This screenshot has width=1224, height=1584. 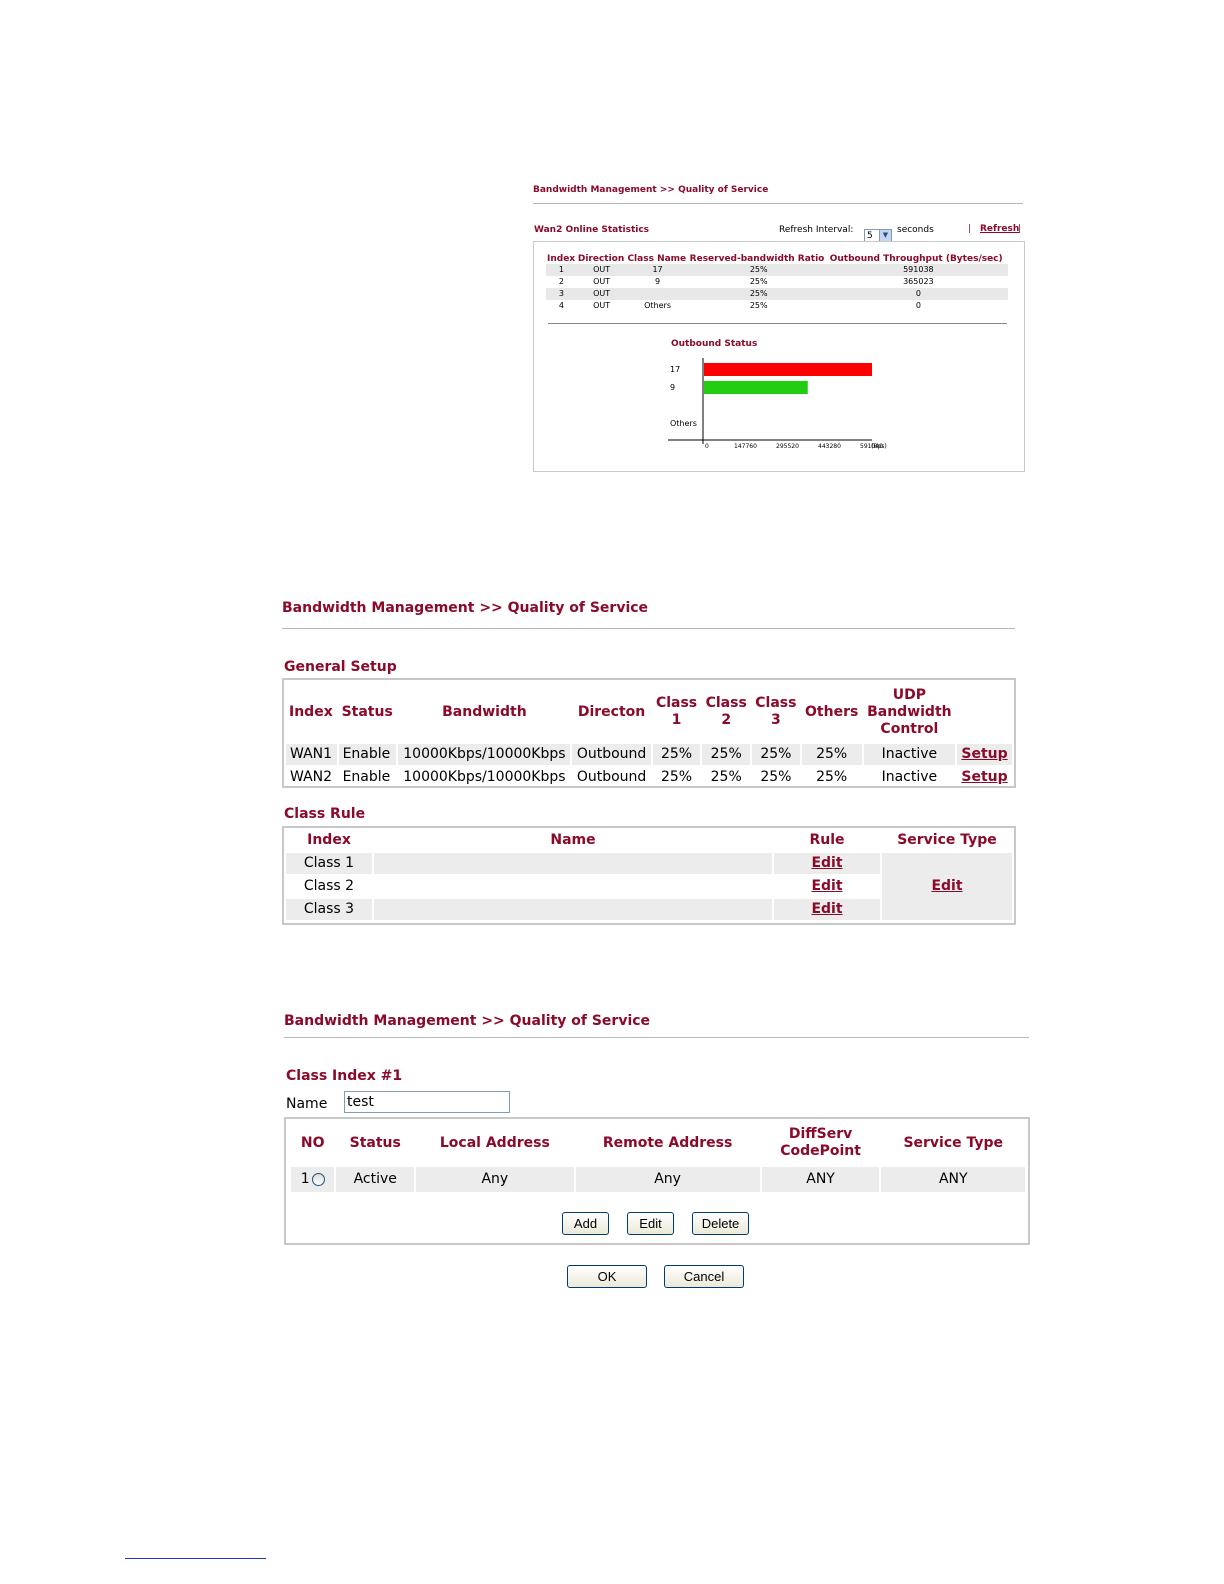 What do you see at coordinates (829, 446) in the screenshot?
I see `x-tick-label: 443280` at bounding box center [829, 446].